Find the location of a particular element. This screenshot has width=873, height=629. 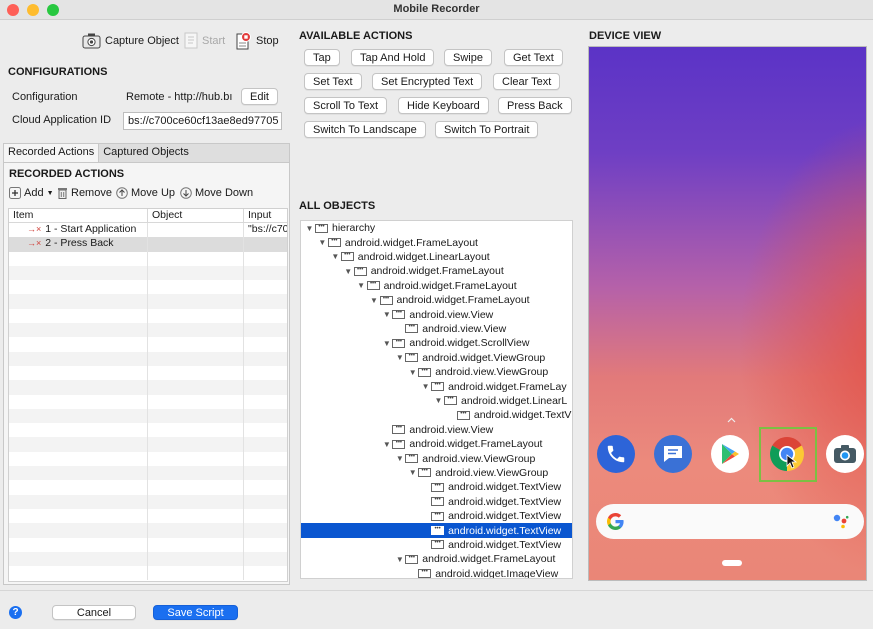

action-hide-keyboard-button: Hide Keyboard is located at coordinates (443, 105).